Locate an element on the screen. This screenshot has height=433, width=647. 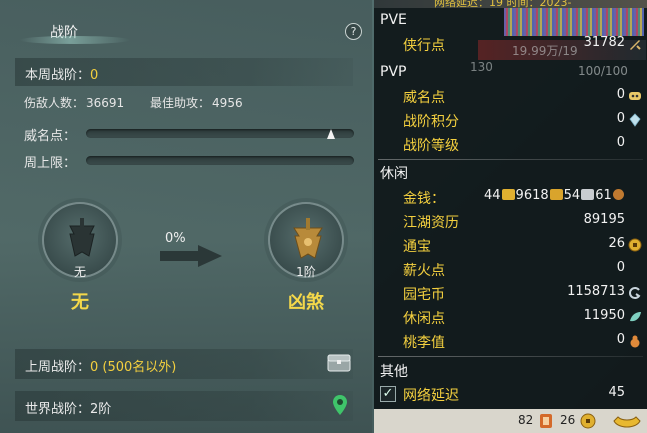
silver-ingot-icon is located at coordinates (588, 194).